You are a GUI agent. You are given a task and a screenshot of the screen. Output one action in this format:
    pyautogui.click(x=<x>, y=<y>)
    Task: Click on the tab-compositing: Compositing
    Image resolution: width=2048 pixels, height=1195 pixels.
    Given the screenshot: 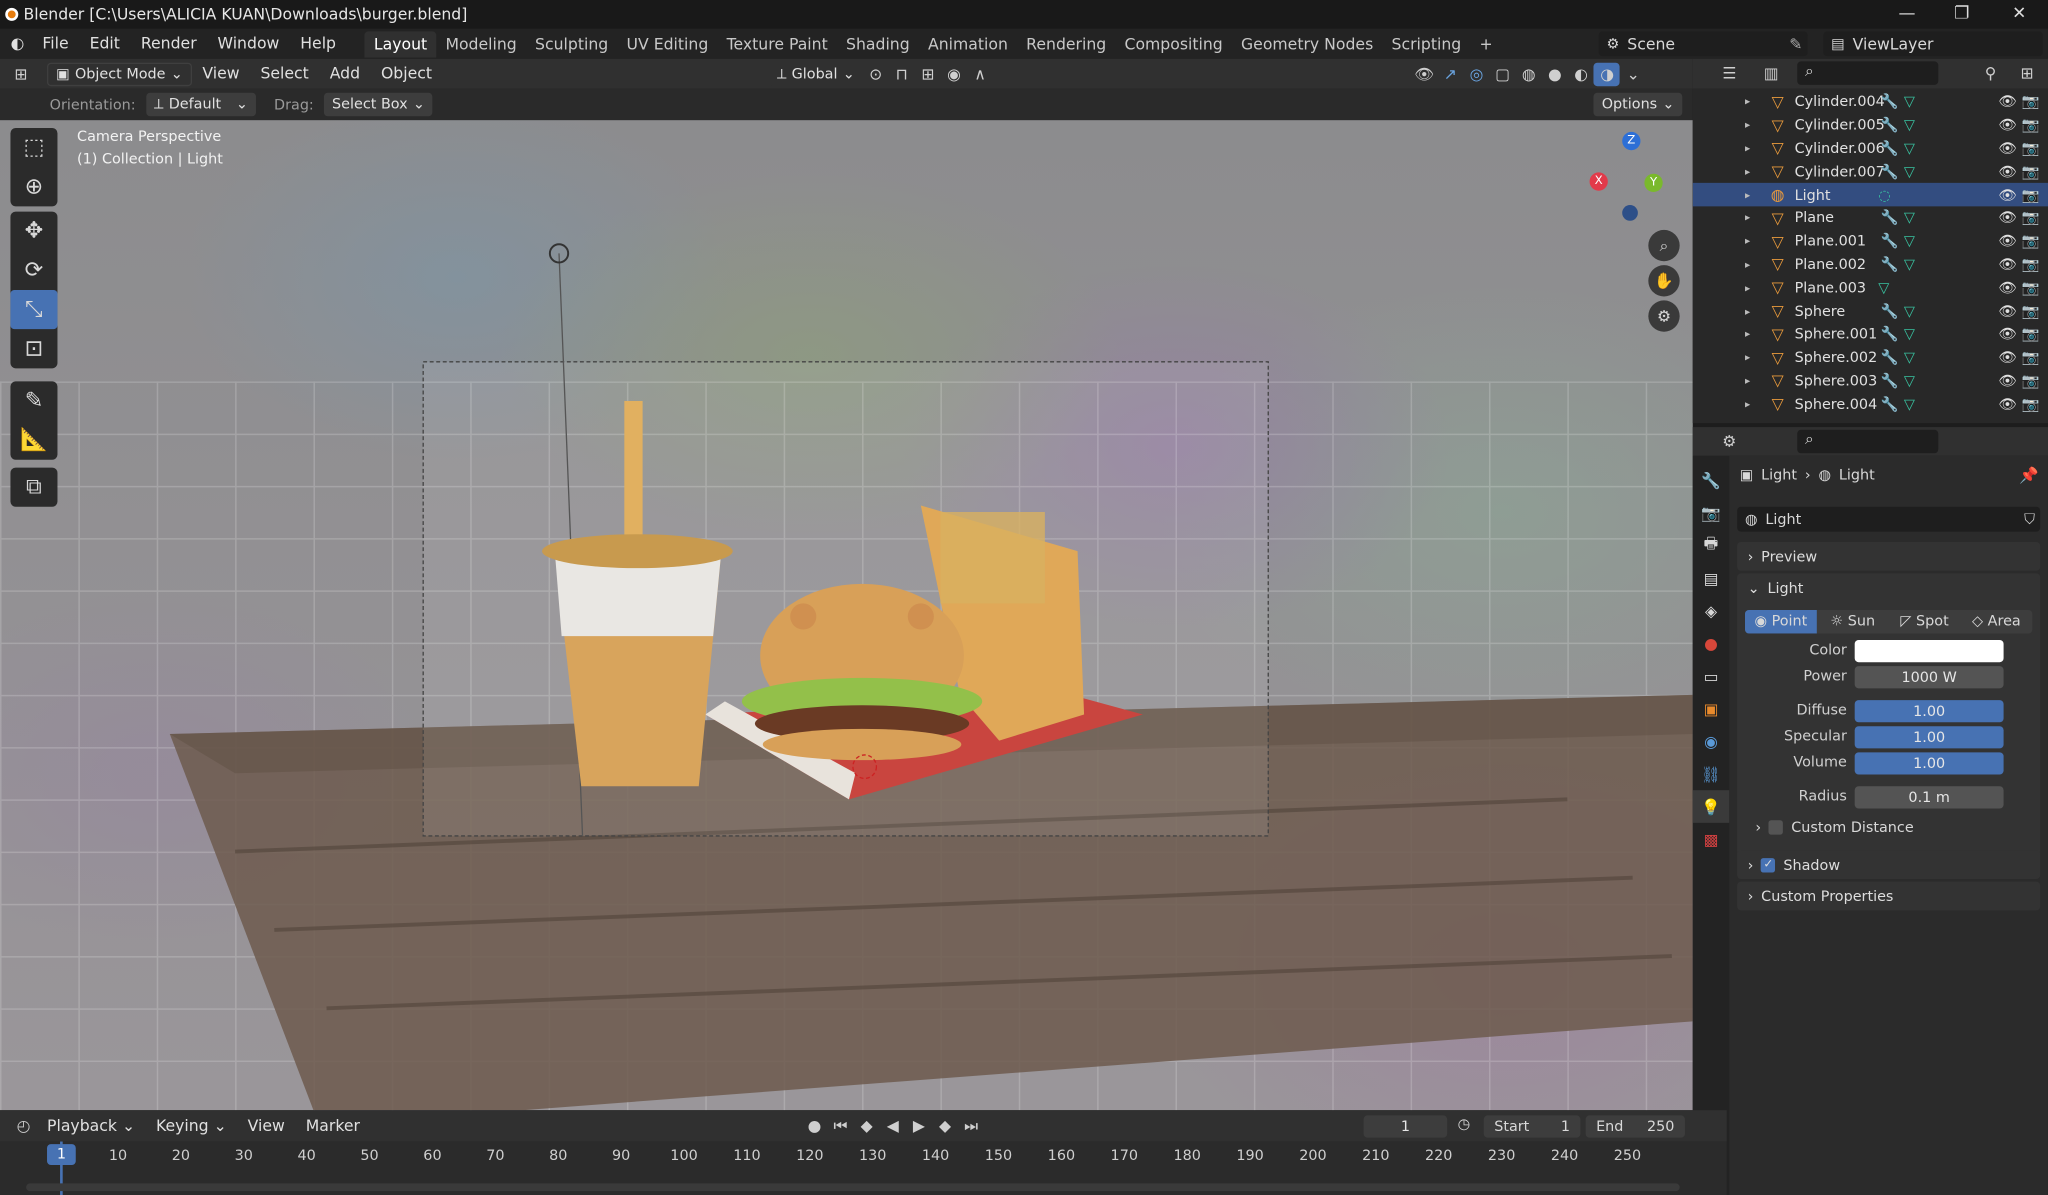 What is the action you would take?
    pyautogui.click(x=1173, y=44)
    